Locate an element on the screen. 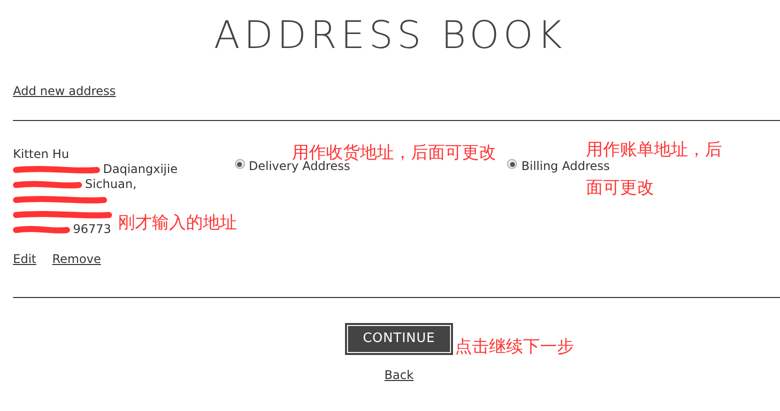 The image size is (780, 411). billing-address-label: Billing Address is located at coordinates (565, 166).